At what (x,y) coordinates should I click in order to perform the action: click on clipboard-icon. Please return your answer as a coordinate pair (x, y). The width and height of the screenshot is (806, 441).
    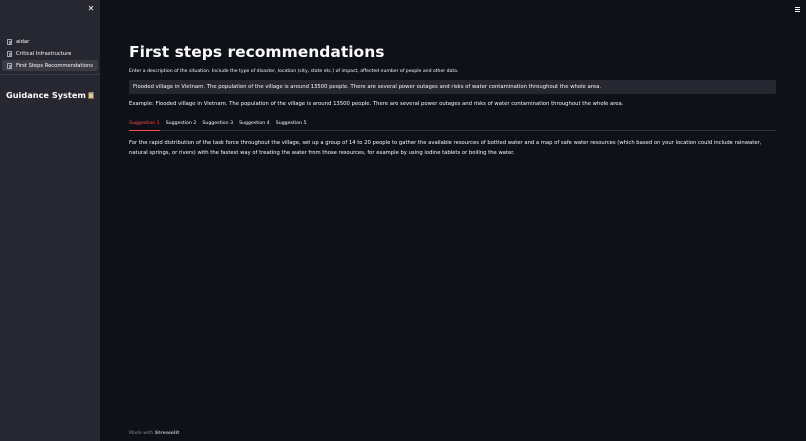
    Looking at the image, I should click on (90, 95).